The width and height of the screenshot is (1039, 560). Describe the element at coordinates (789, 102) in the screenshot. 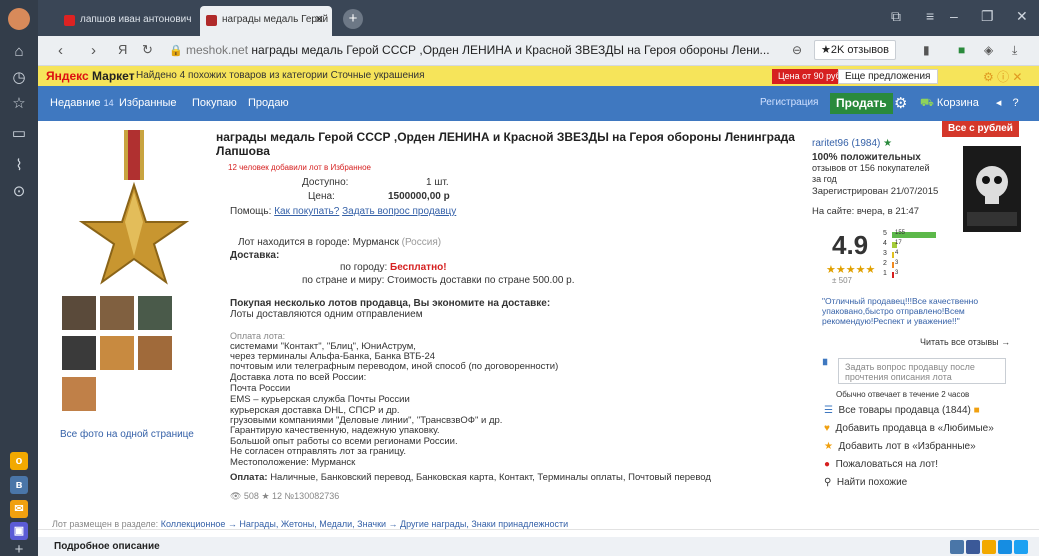

I see `register-link: Регистрация` at that location.